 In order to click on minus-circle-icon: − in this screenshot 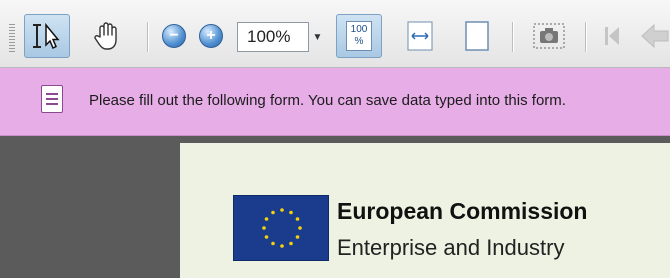, I will do `click(174, 35)`.